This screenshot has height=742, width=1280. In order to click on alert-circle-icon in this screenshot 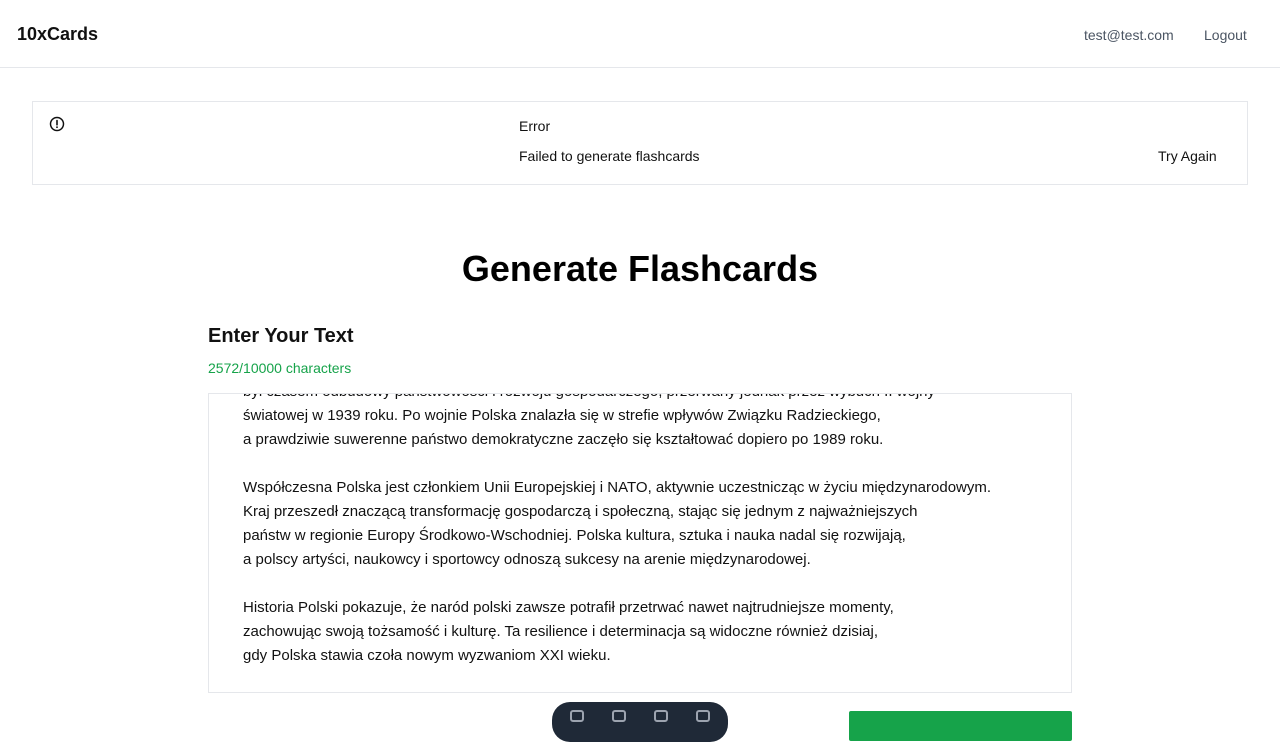, I will do `click(57, 124)`.